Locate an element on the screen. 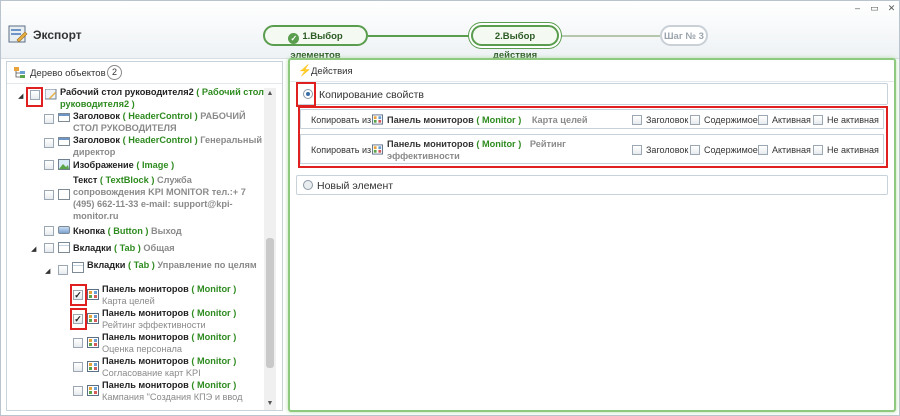  tree-node-tab-general: ◢ Вкладки ( Tab ) Общая is located at coordinates (147, 249).